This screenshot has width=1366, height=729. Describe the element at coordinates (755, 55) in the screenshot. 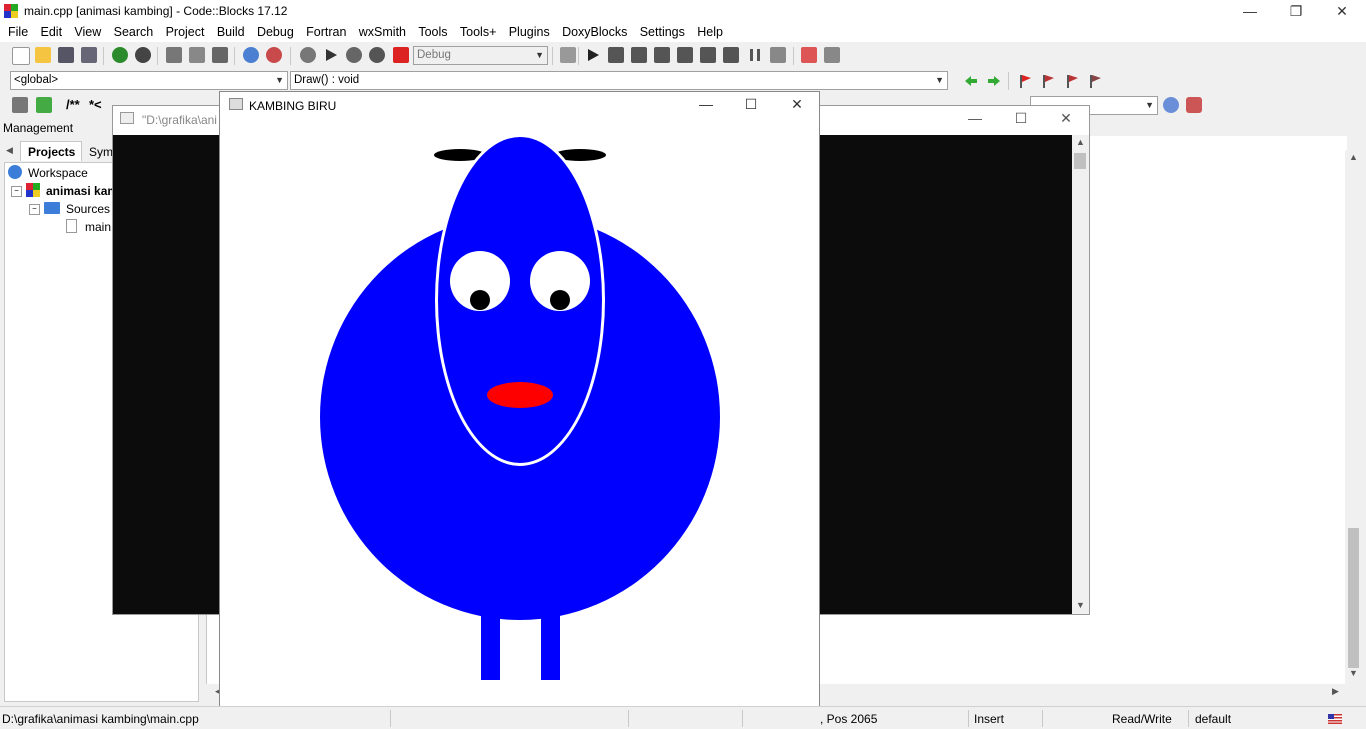

I see `pause-icon` at that location.